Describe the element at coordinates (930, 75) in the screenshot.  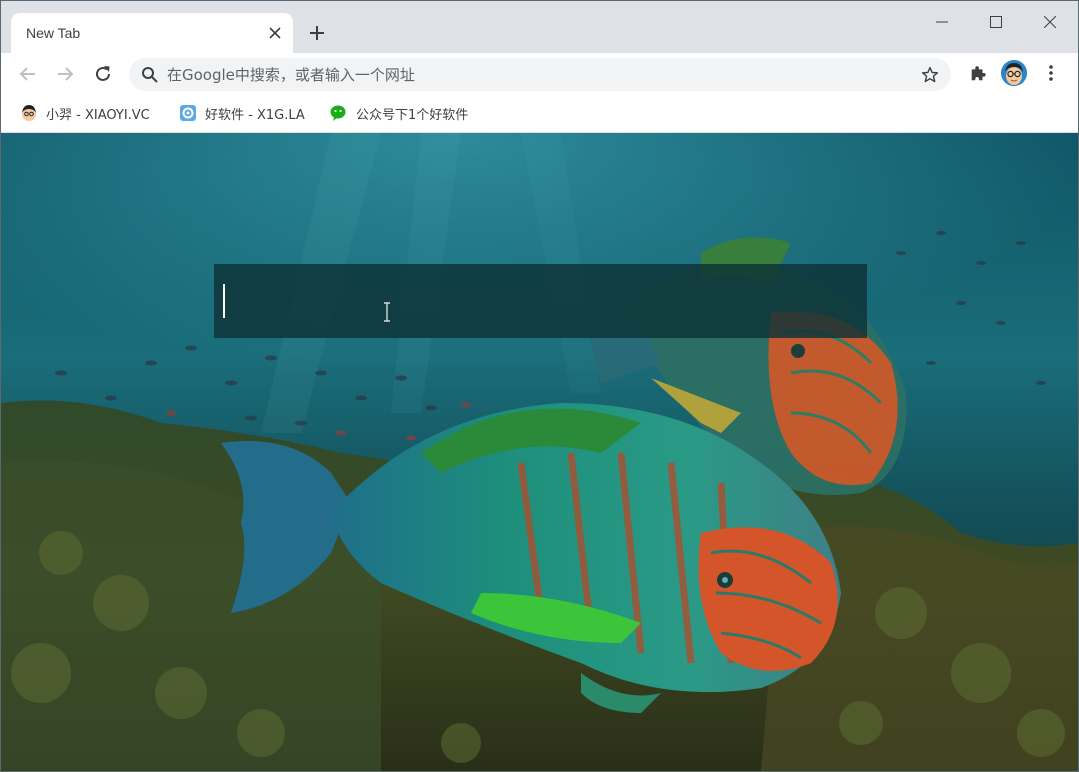
I see `bookmark-star-icon` at that location.